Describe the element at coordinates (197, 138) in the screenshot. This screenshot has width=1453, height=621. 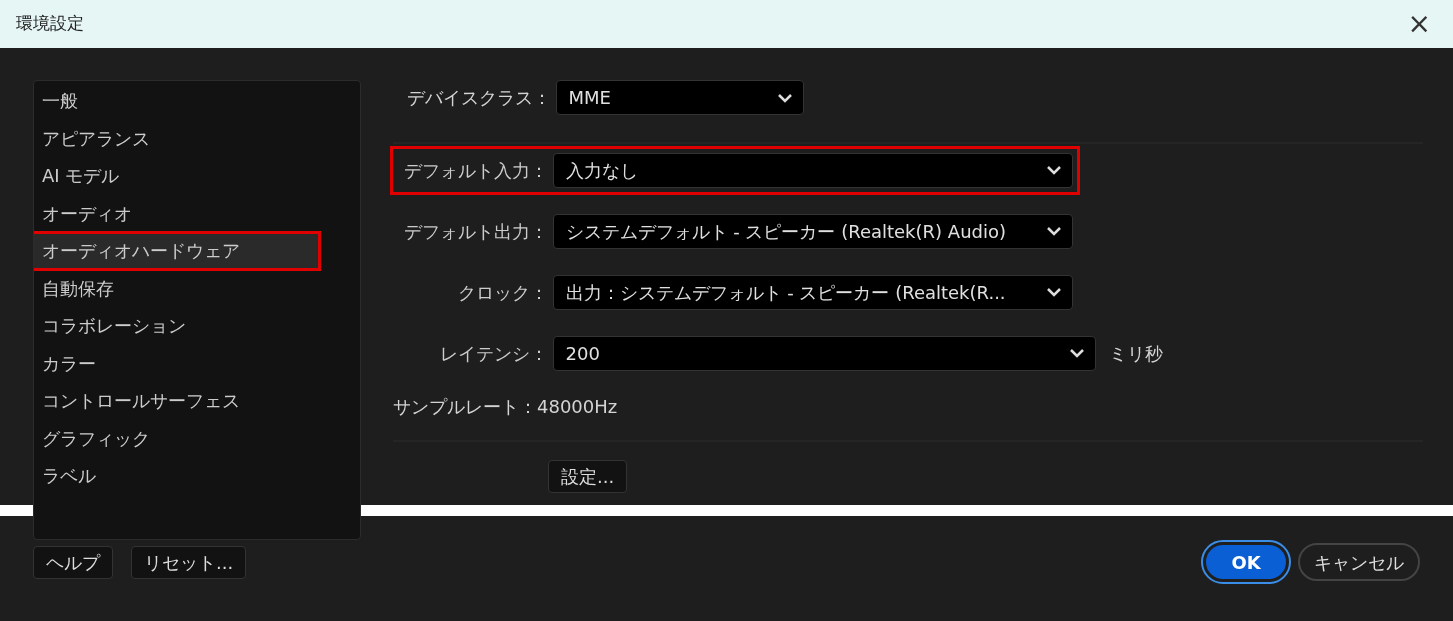
I see `sidebar-item: アピアランス` at that location.